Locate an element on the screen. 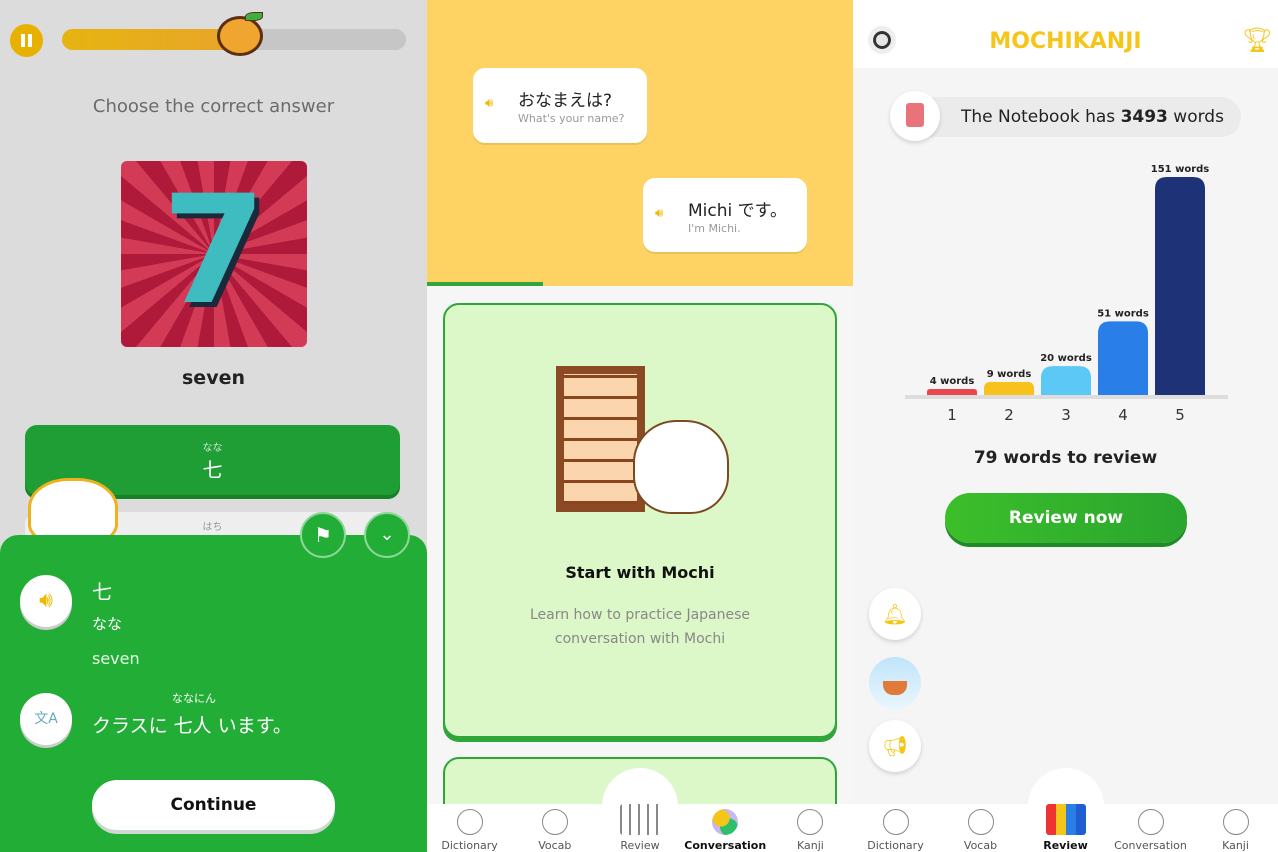 The height and width of the screenshot is (852, 1278). x-tick-label: 3 is located at coordinates (1066, 415).